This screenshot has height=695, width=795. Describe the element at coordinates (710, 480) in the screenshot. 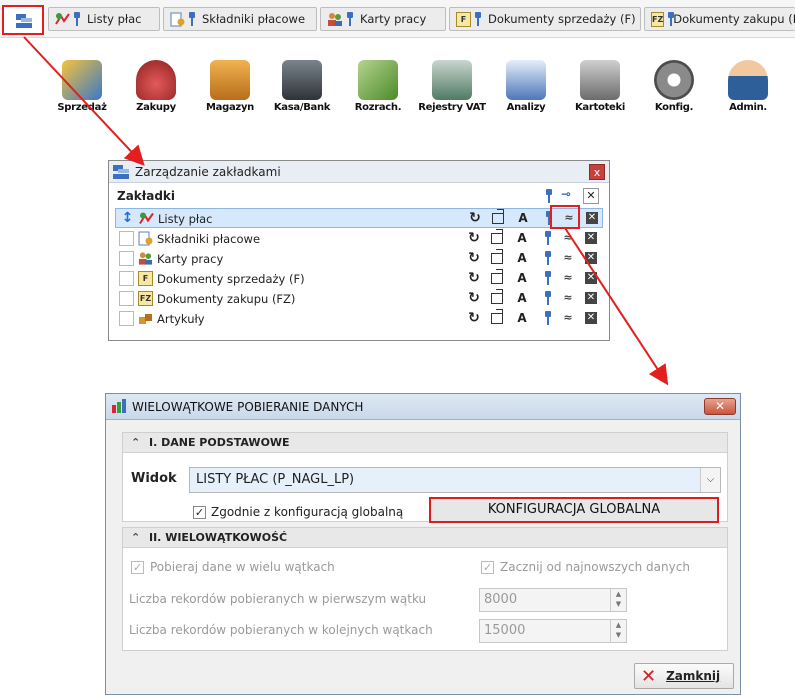

I see `chevron-down-icon: ⌵` at that location.